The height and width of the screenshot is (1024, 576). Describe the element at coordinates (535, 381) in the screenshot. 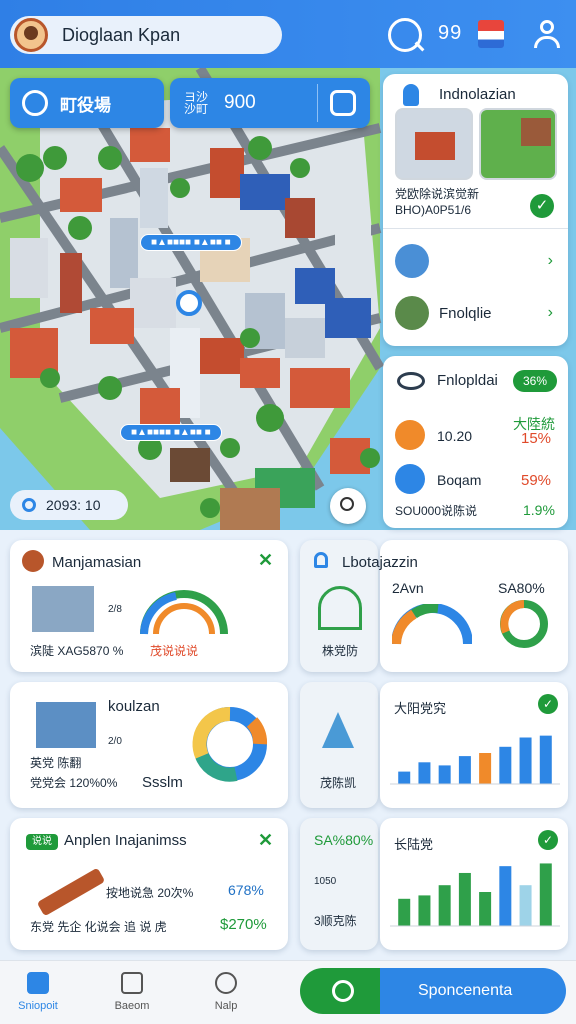

I see `status-badge: 36%` at that location.